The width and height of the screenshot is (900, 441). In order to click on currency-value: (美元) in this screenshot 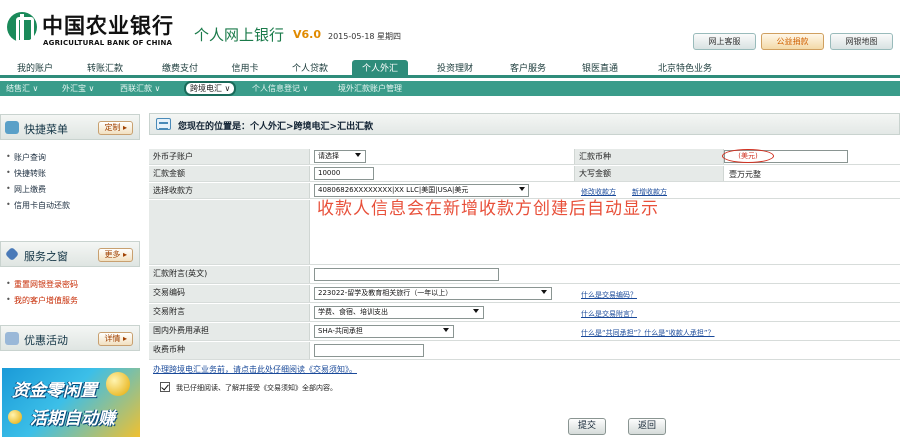, I will do `click(748, 156)`.